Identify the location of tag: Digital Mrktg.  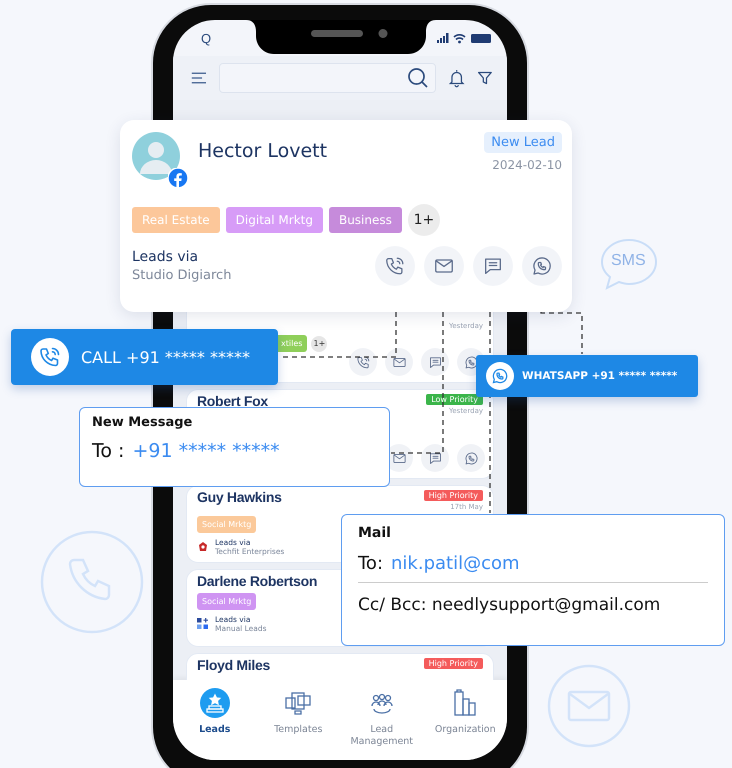
(274, 220).